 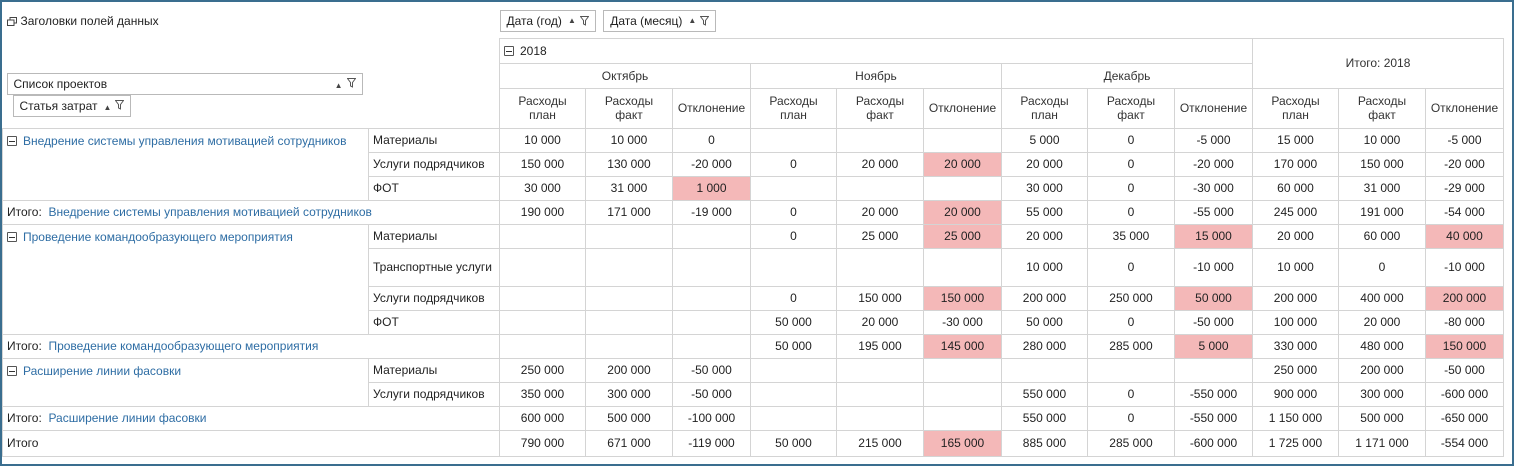 What do you see at coordinates (629, 418) in the screenshot?
I see `total-cell: 500 000` at bounding box center [629, 418].